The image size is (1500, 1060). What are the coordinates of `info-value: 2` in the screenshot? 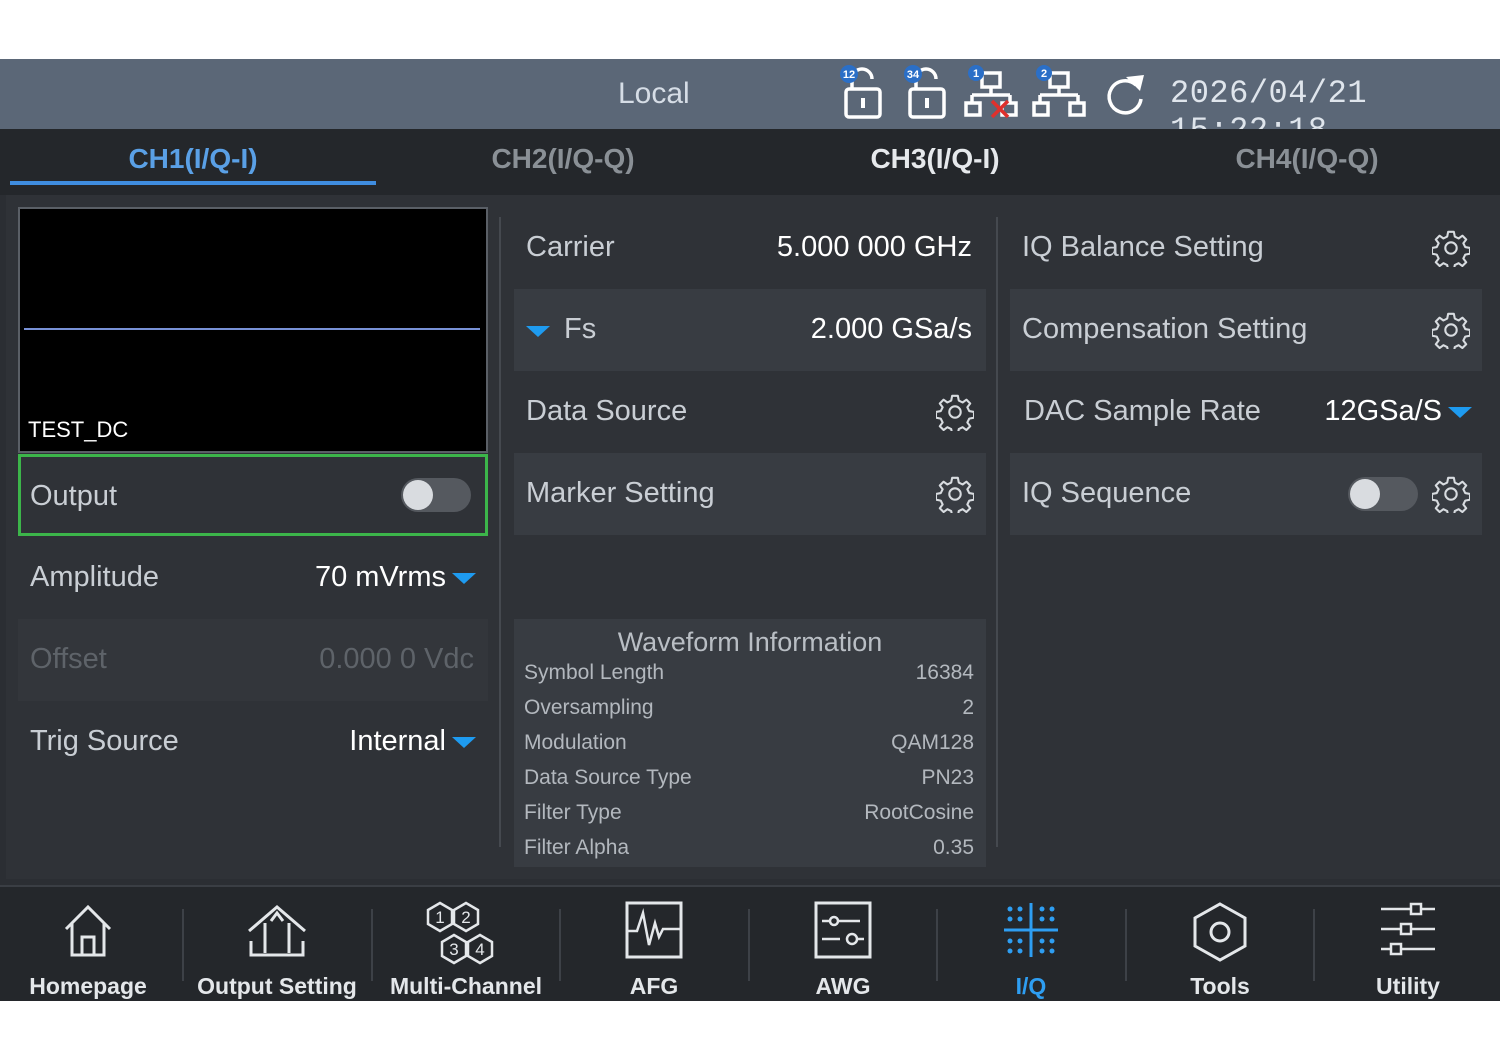 It's located at (968, 707).